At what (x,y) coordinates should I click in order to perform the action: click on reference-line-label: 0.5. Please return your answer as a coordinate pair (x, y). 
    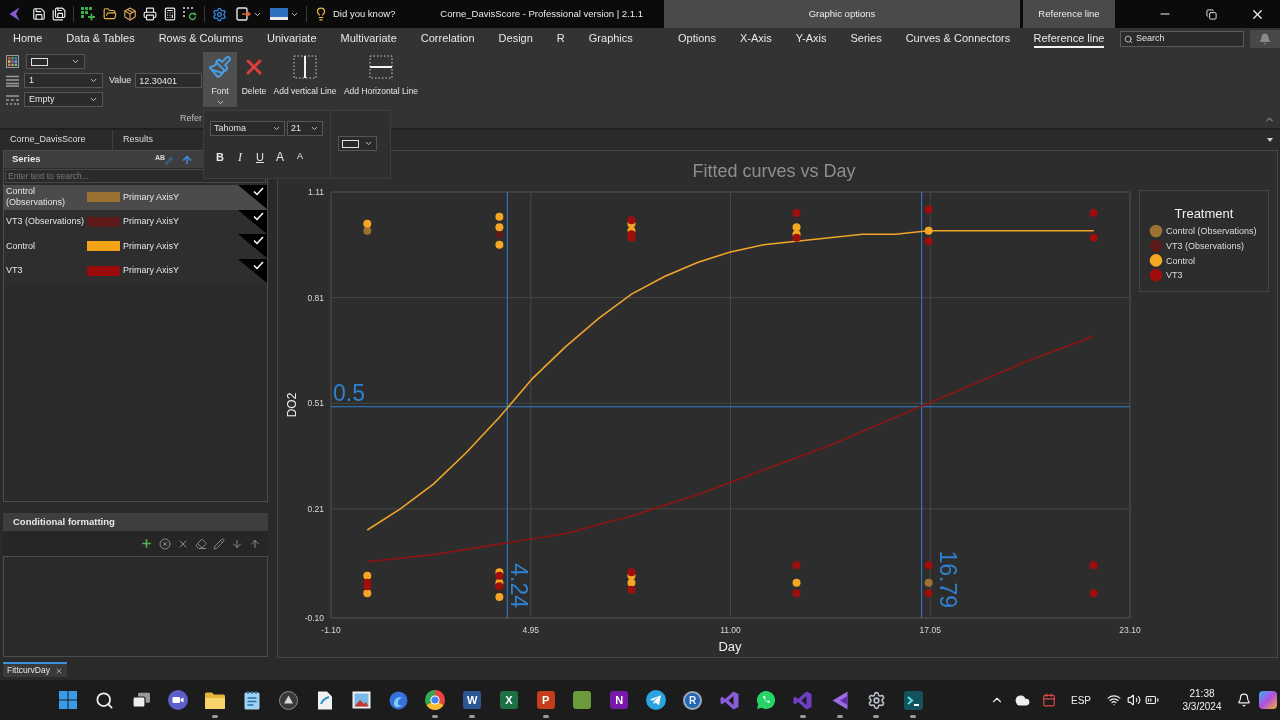
    Looking at the image, I should click on (349, 392).